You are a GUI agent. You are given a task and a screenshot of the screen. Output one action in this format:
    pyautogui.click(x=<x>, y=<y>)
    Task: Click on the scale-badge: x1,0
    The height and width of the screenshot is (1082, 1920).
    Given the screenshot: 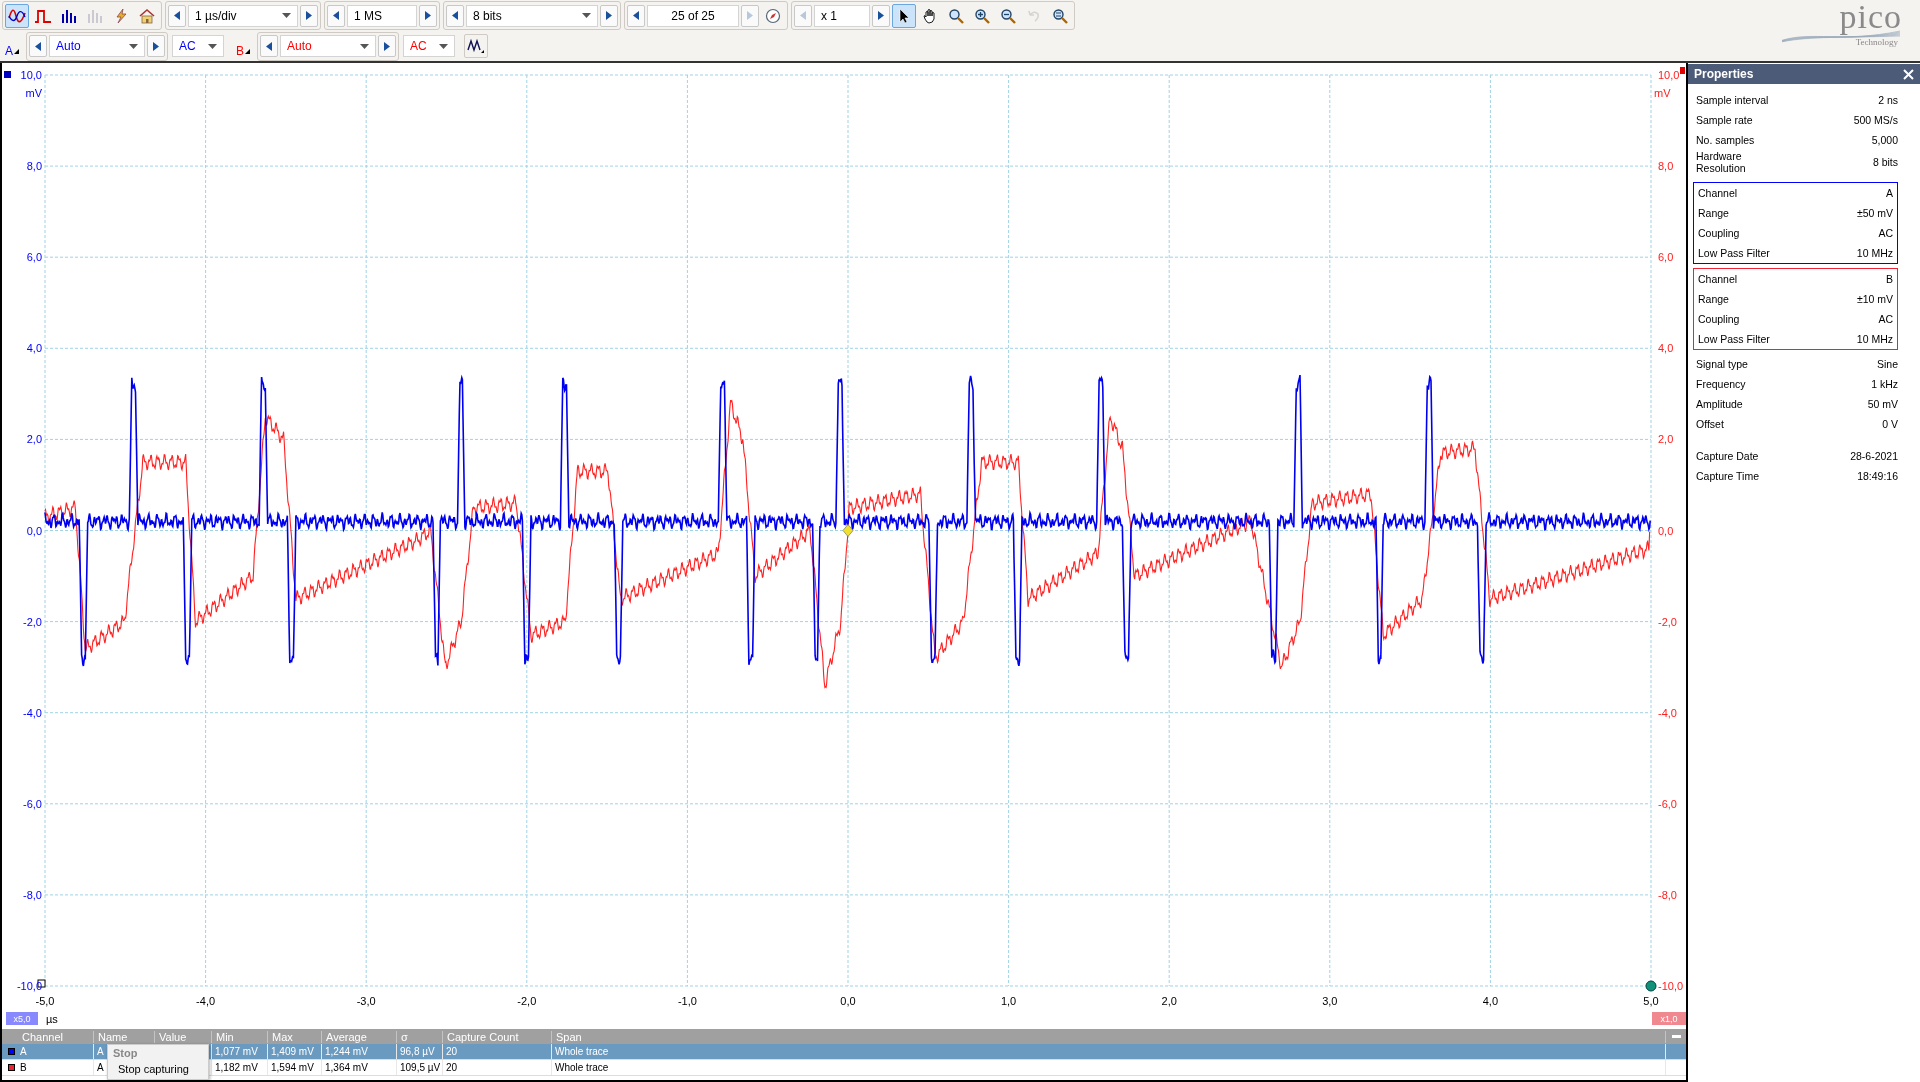 What is the action you would take?
    pyautogui.click(x=1669, y=1018)
    